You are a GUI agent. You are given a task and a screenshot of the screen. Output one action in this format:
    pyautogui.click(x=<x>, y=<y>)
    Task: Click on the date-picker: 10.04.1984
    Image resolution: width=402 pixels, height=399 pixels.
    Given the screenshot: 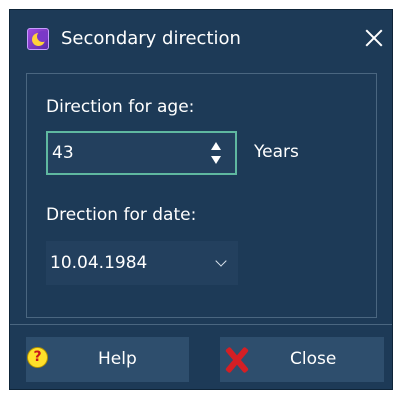 What is the action you would take?
    pyautogui.click(x=142, y=263)
    